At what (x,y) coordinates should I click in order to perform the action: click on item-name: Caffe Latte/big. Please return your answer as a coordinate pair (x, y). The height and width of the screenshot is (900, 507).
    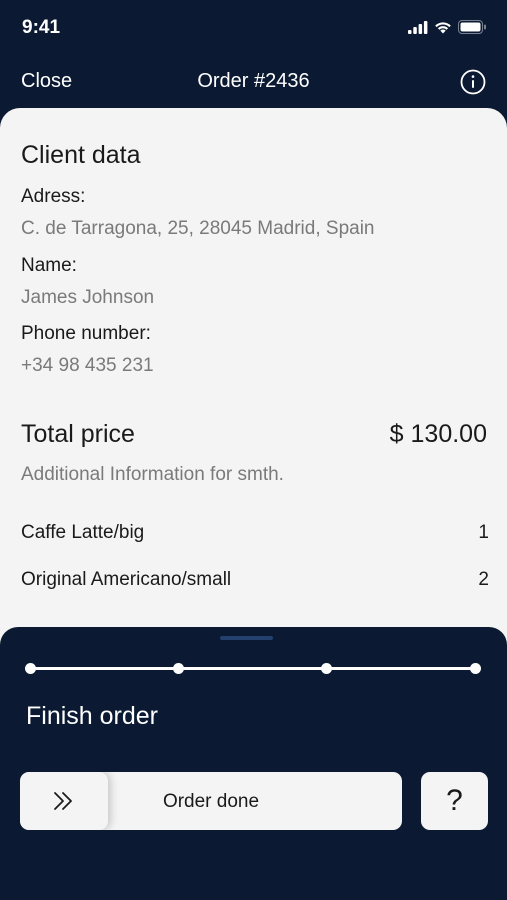
    Looking at the image, I should click on (83, 532).